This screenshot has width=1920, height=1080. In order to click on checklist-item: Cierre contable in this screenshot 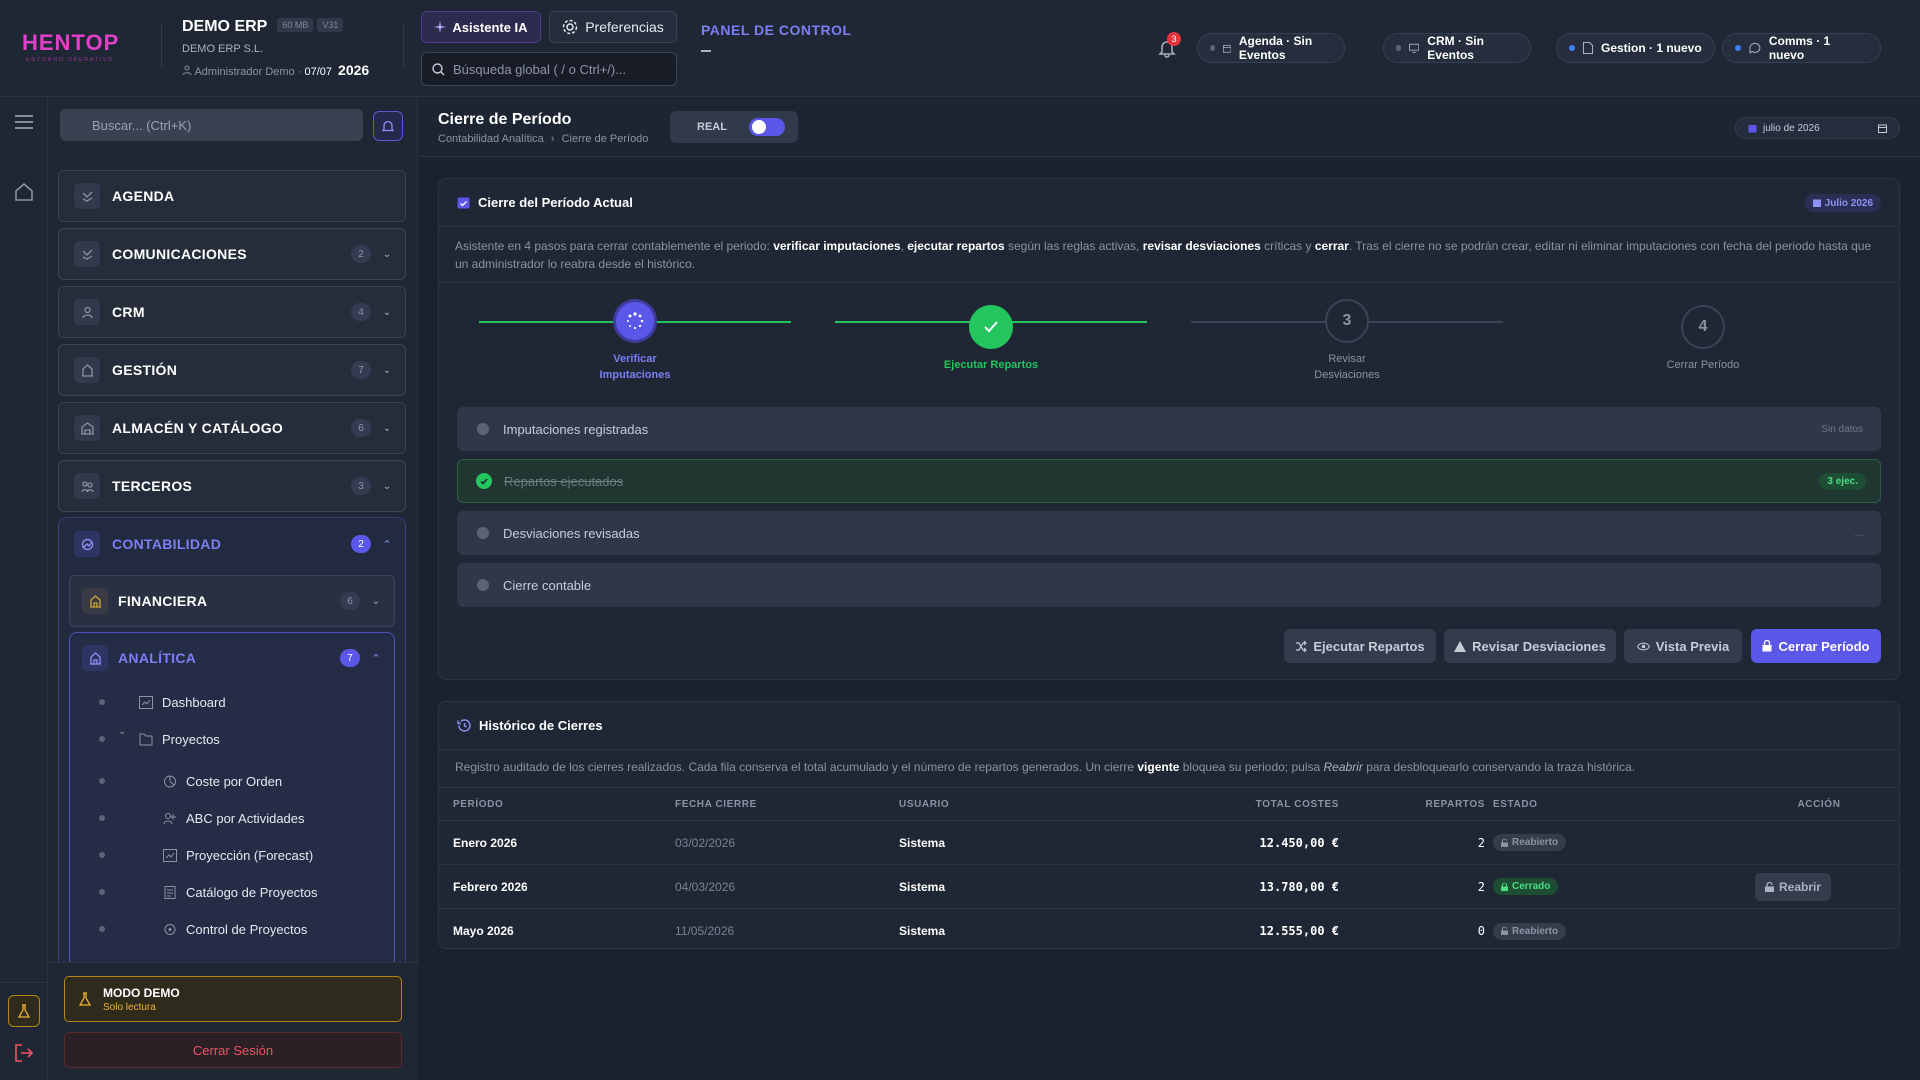, I will do `click(1169, 585)`.